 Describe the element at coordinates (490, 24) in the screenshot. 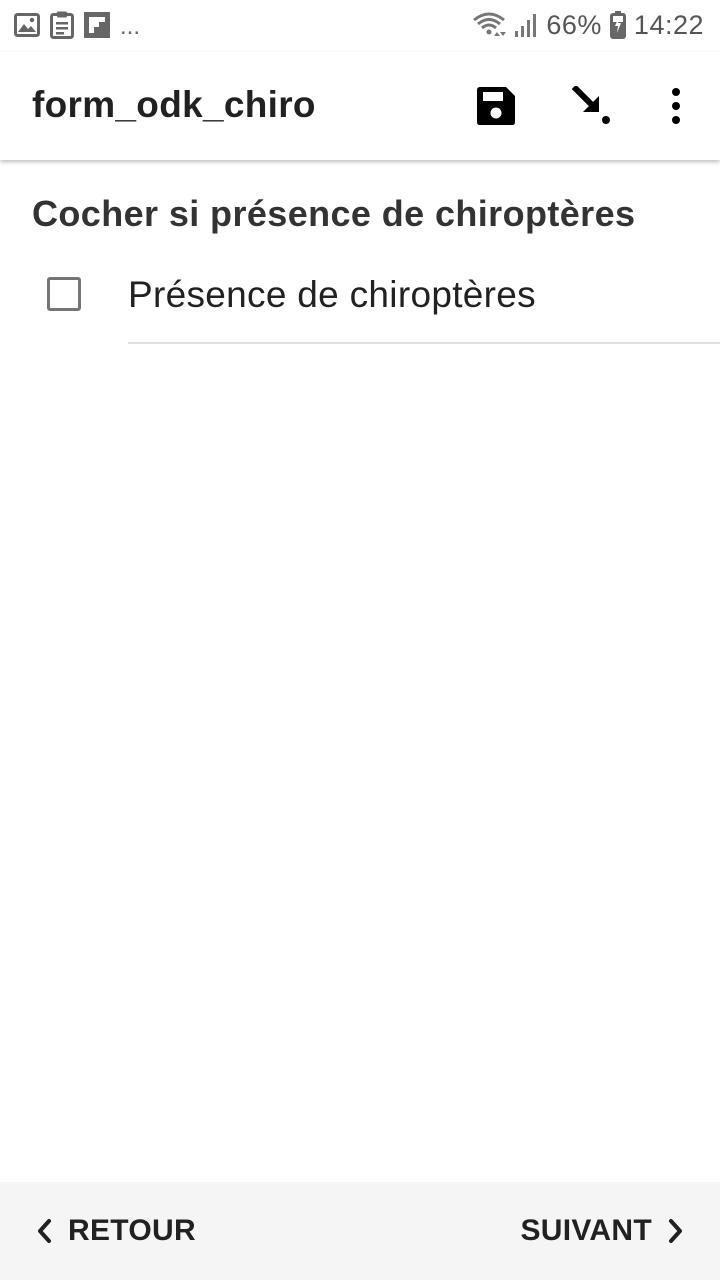

I see `wifi-icon` at that location.